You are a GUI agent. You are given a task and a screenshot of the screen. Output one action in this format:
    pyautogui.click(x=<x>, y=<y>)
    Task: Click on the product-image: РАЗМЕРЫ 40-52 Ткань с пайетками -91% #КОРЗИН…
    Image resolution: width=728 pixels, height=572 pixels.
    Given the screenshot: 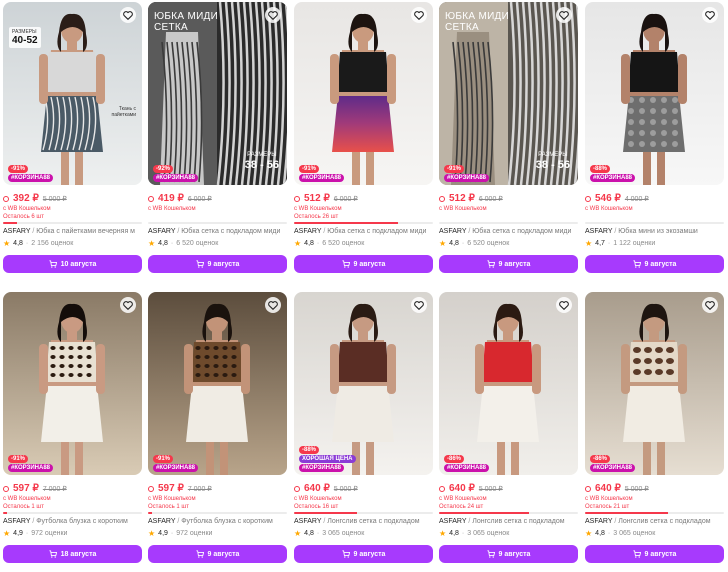 What is the action you would take?
    pyautogui.click(x=72, y=93)
    